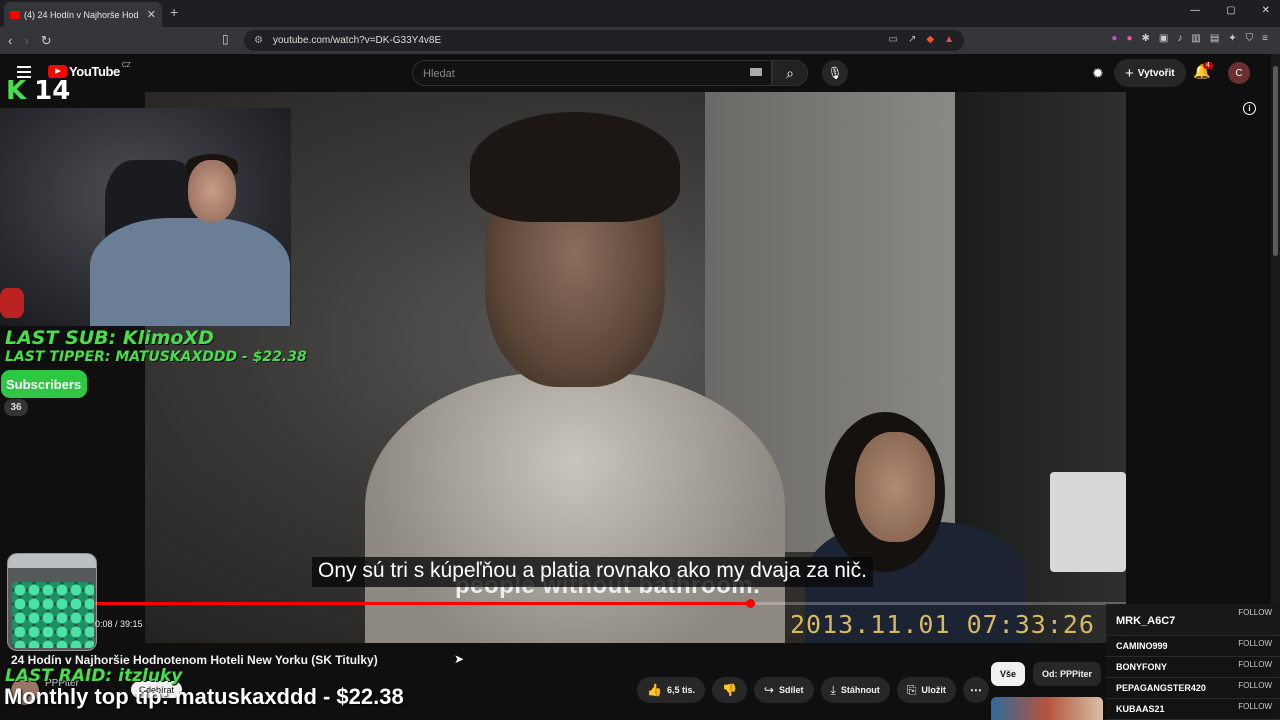  I want to click on video-datestamp: 2013.11.01 07:33:26, so click(942, 624).